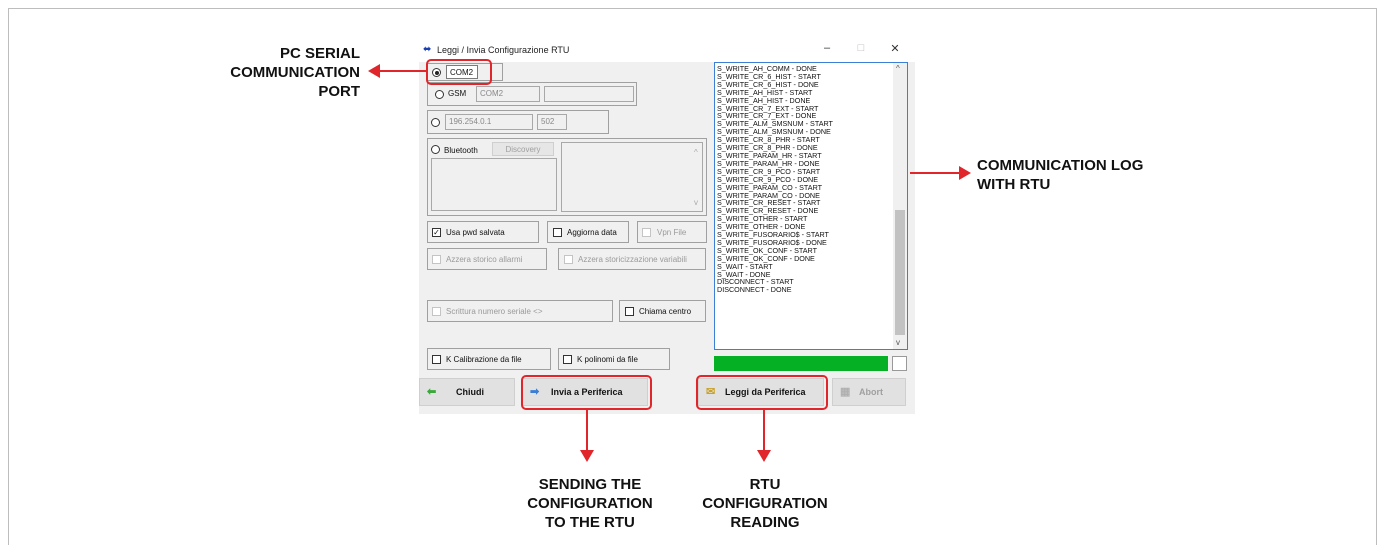 Image resolution: width=1385 pixels, height=545 pixels. What do you see at coordinates (587, 456) in the screenshot?
I see `arrow-head-send` at bounding box center [587, 456].